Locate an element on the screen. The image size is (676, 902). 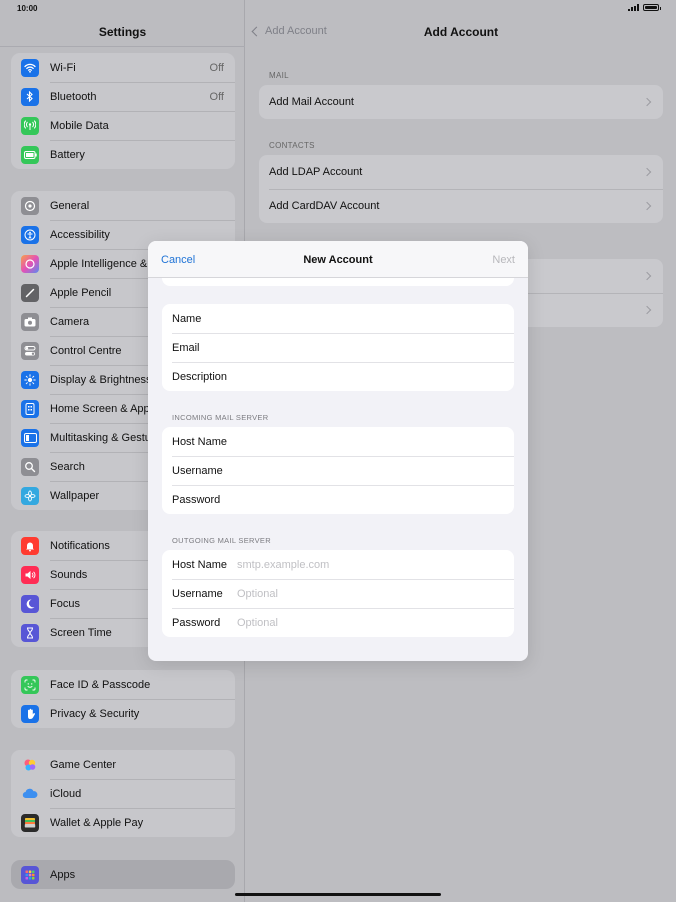
status-bar: 10:00 is located at coordinates (338, 8).